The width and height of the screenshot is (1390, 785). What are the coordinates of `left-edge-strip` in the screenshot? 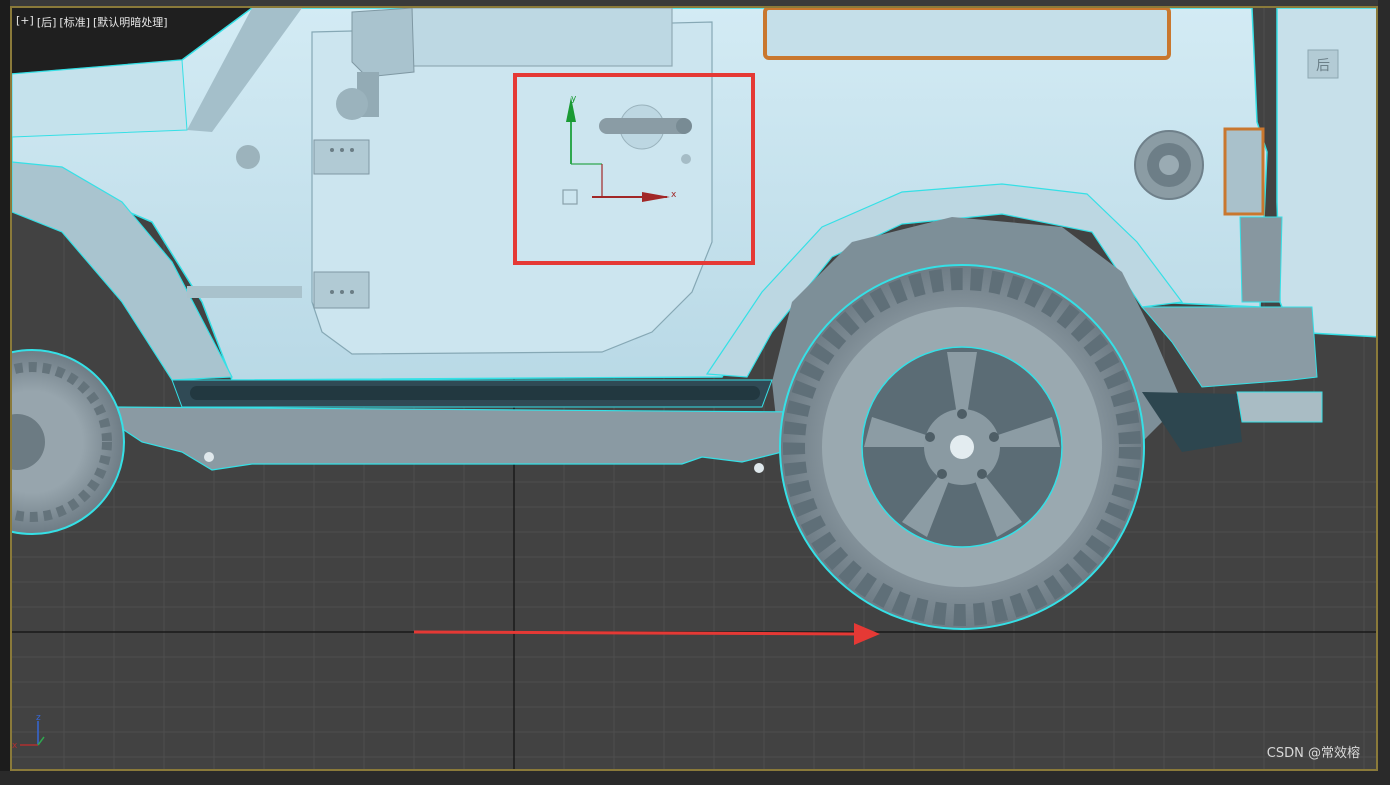 It's located at (5, 392).